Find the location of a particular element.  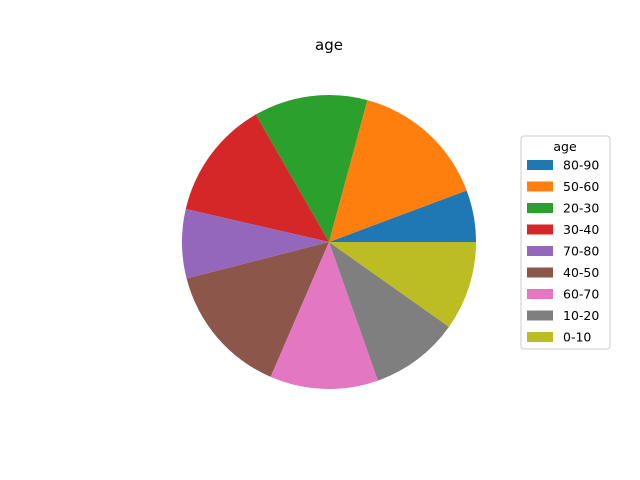

legend-label-60-70: 60-70 is located at coordinates (581, 294).